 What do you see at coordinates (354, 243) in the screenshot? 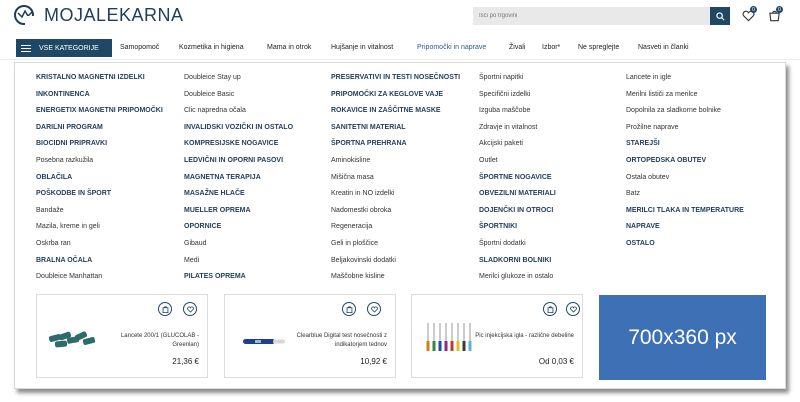
I see `menu-link: Geli in ploščice` at bounding box center [354, 243].